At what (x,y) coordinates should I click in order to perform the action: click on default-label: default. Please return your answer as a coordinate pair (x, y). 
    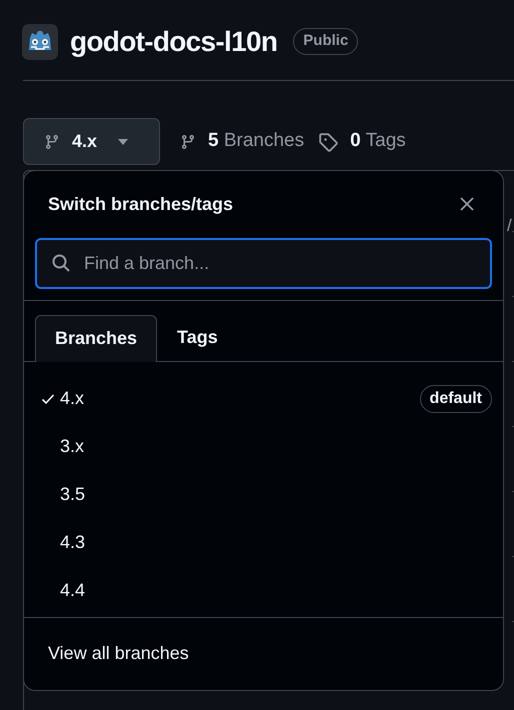
    Looking at the image, I should click on (456, 398).